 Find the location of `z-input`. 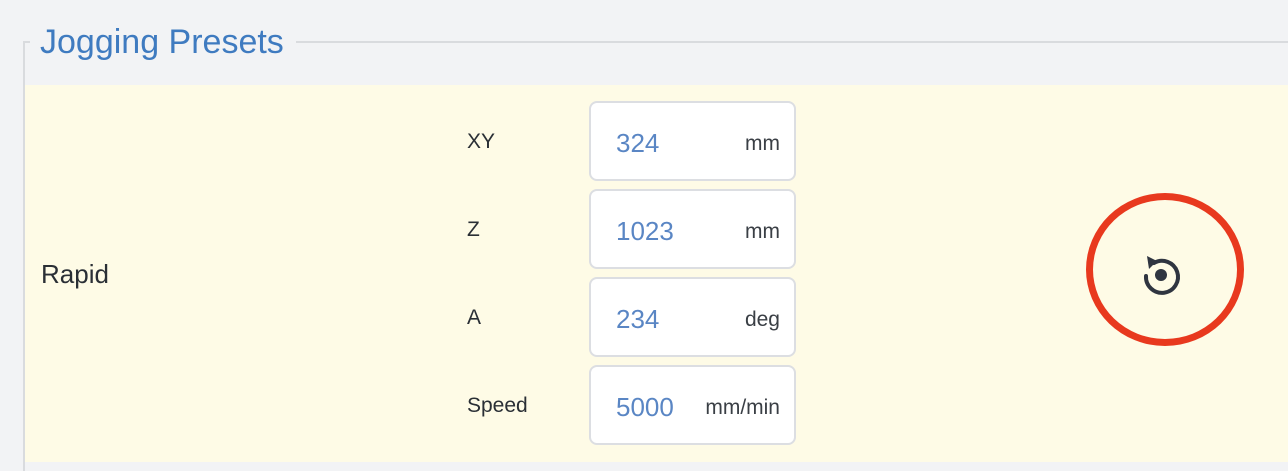

z-input is located at coordinates (661, 231).